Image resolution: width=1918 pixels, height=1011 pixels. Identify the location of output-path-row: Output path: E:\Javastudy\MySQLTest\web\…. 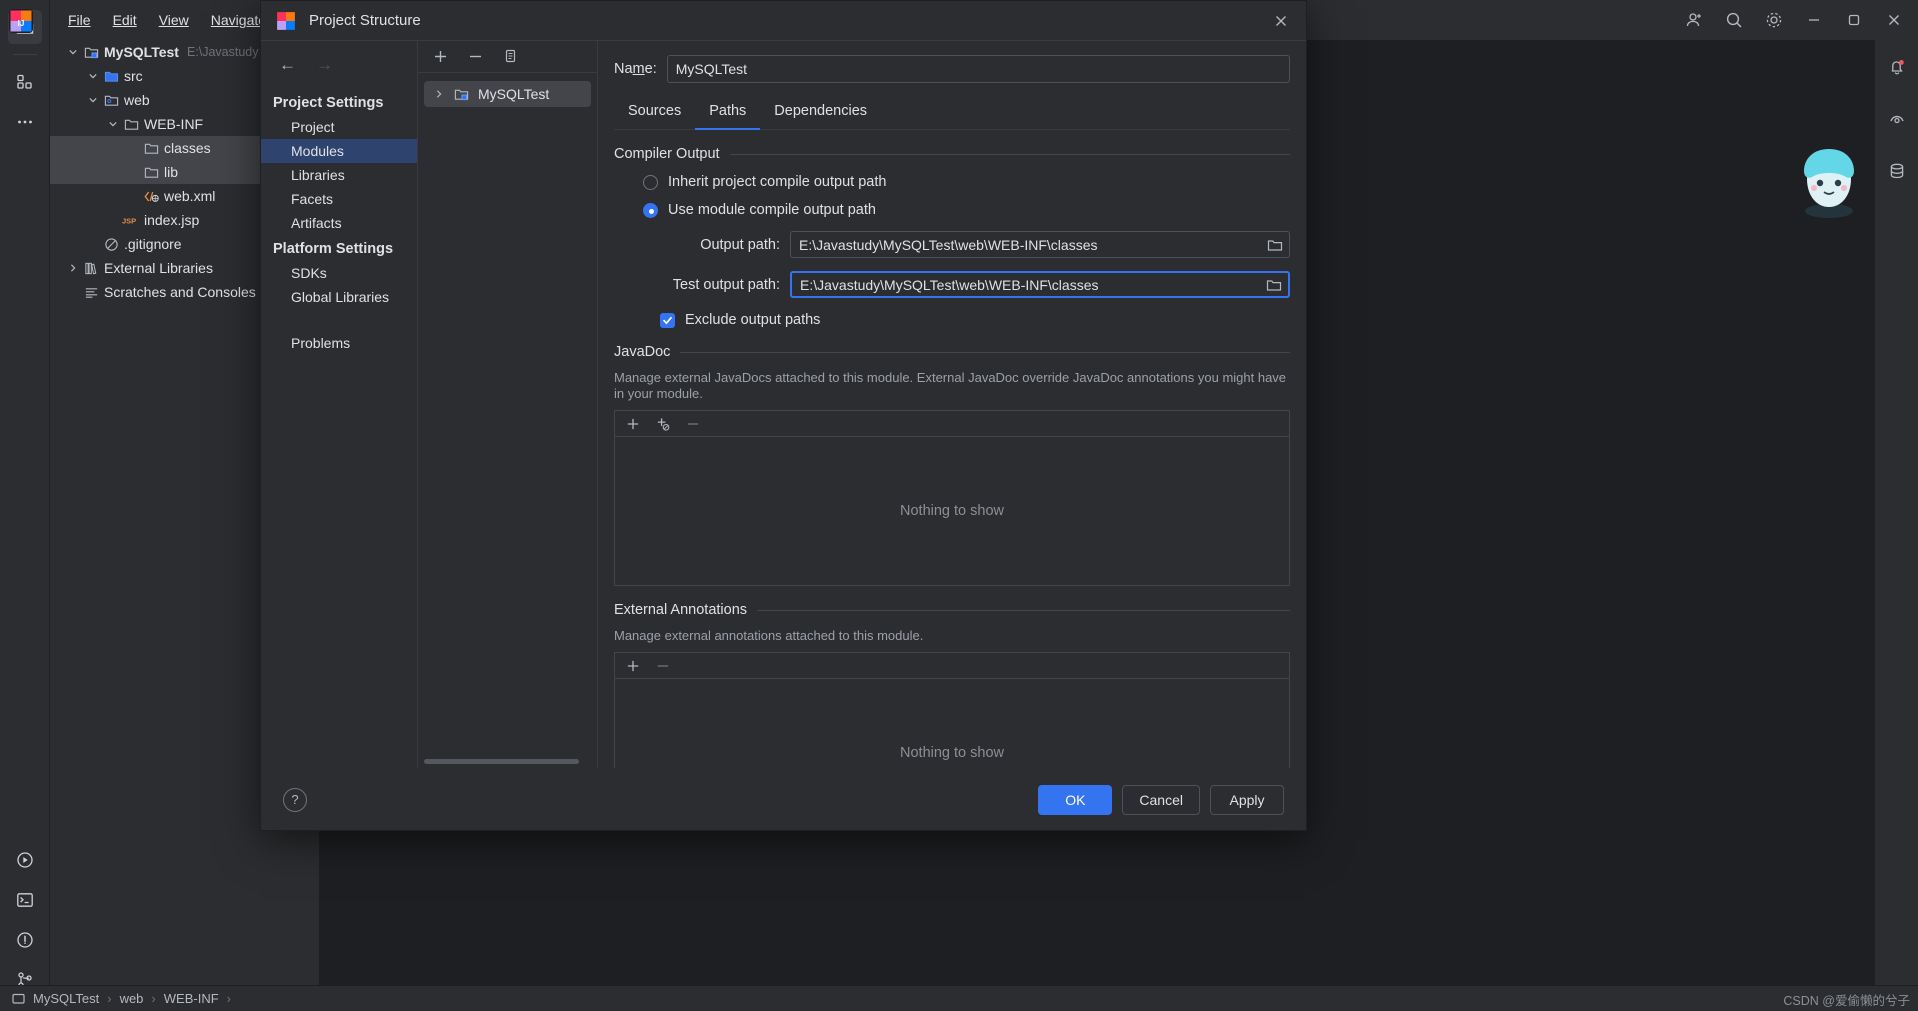
(952, 244).